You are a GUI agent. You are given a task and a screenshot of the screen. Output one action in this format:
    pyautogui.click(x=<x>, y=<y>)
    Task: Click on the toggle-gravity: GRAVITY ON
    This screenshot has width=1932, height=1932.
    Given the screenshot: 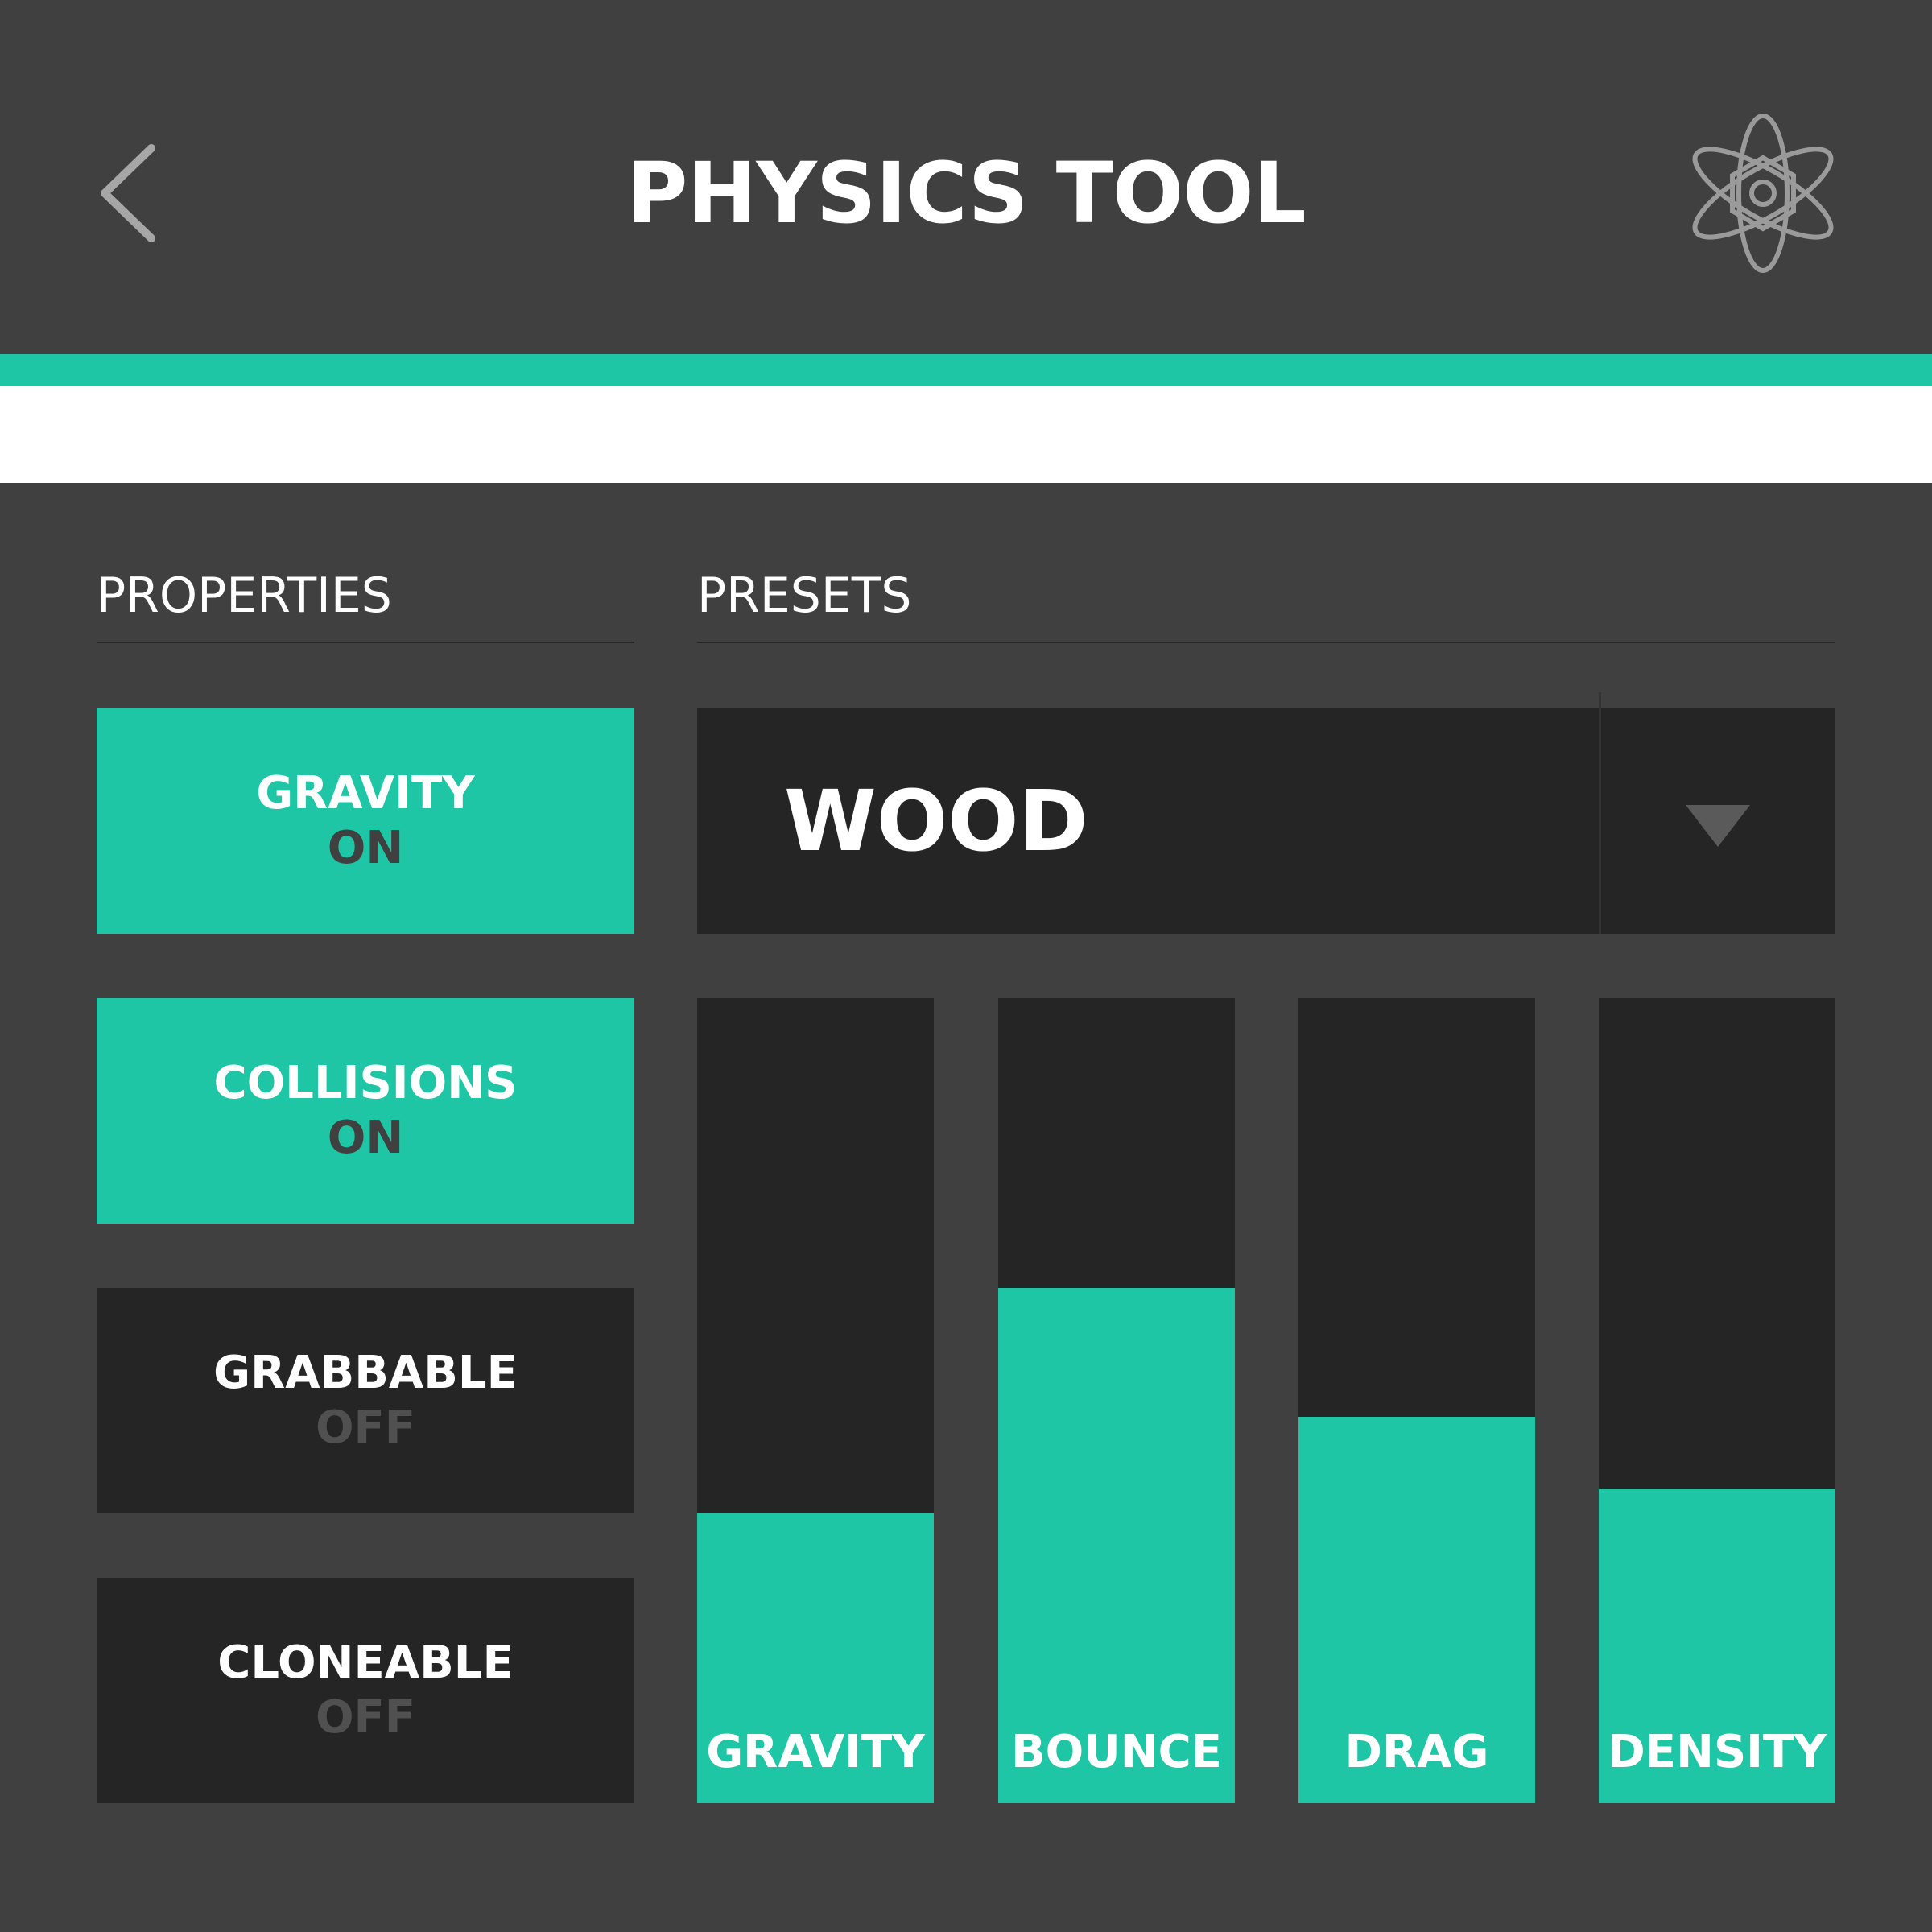 What is the action you would take?
    pyautogui.click(x=365, y=821)
    